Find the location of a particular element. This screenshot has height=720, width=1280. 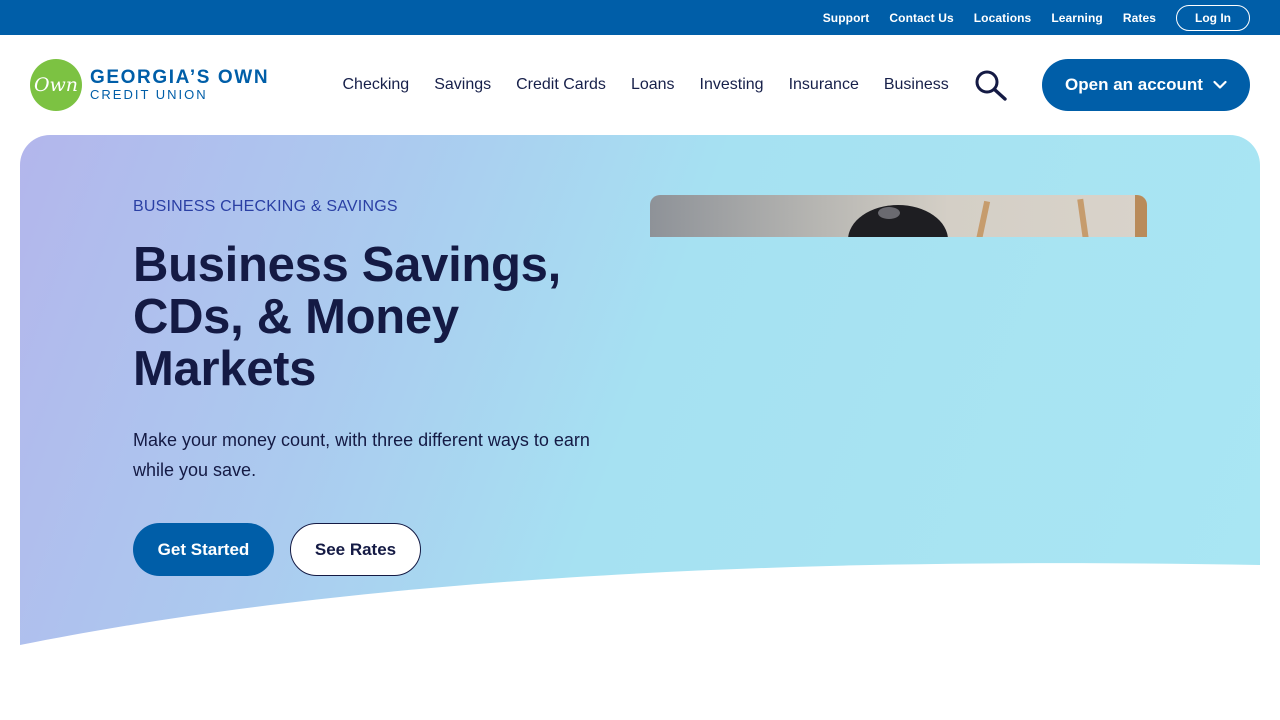

nav-item-checking: Checking is located at coordinates (376, 85).